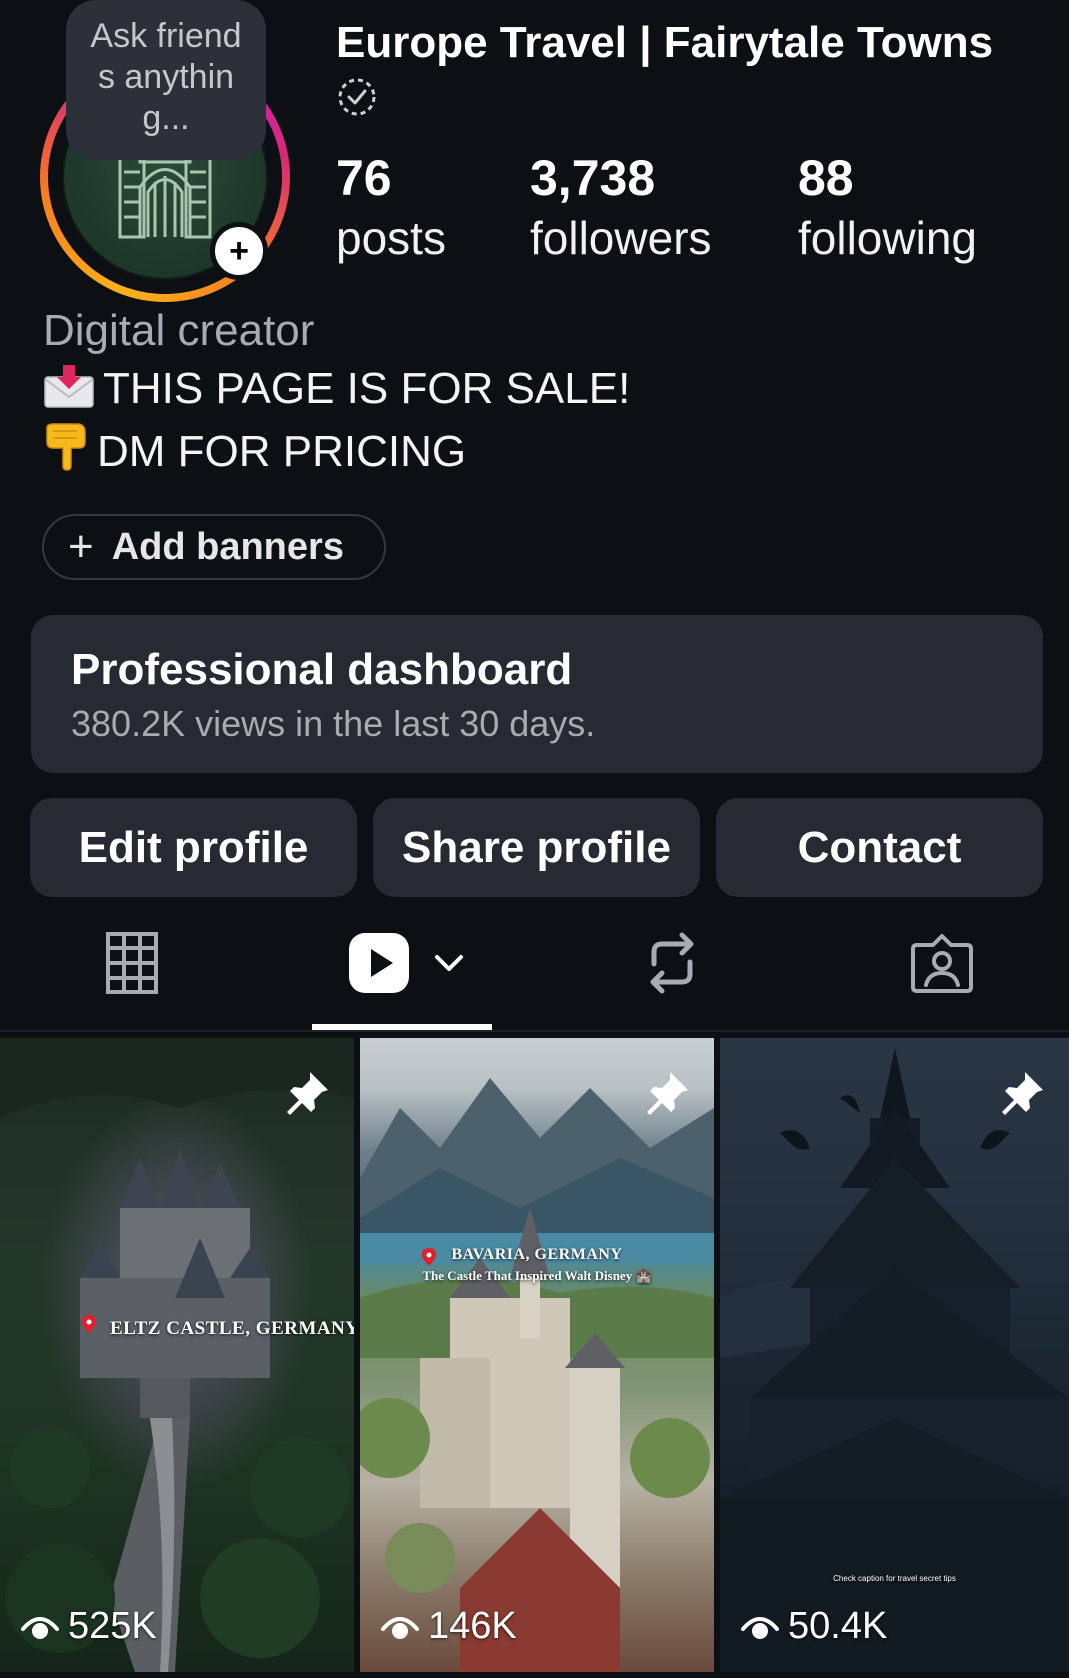  Describe the element at coordinates (472, 1626) in the screenshot. I see `view-count: 146K` at that location.